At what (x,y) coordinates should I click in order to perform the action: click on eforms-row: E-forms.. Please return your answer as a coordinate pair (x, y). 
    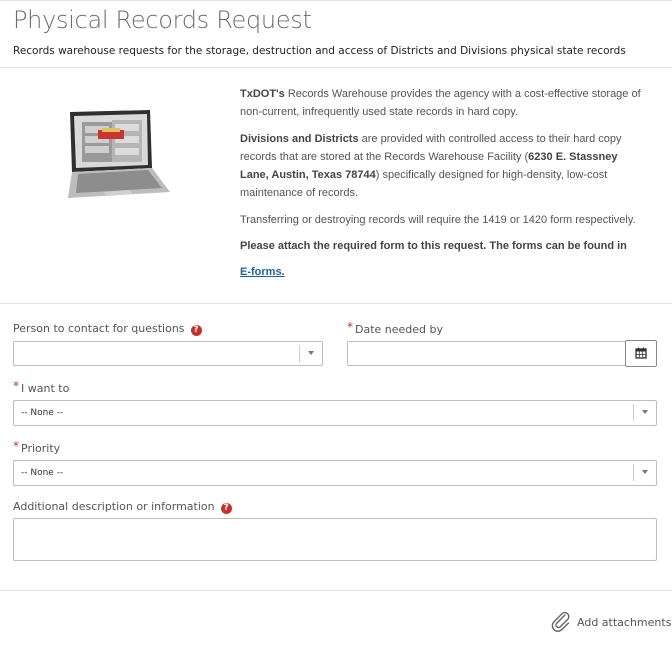
    Looking at the image, I should click on (441, 272).